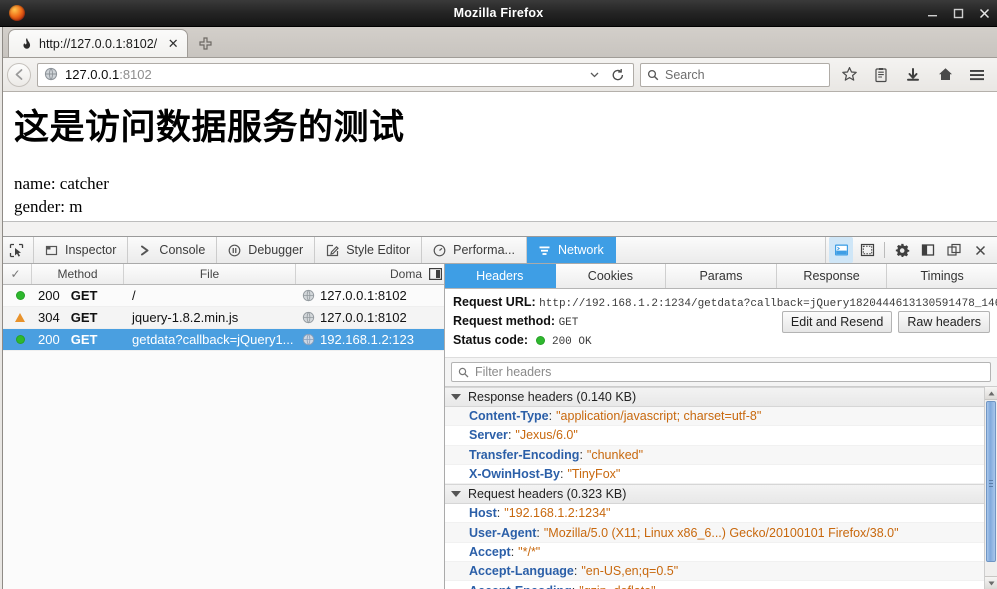 The height and width of the screenshot is (589, 997). What do you see at coordinates (571, 342) in the screenshot?
I see `status-code-value: 200 OK` at bounding box center [571, 342].